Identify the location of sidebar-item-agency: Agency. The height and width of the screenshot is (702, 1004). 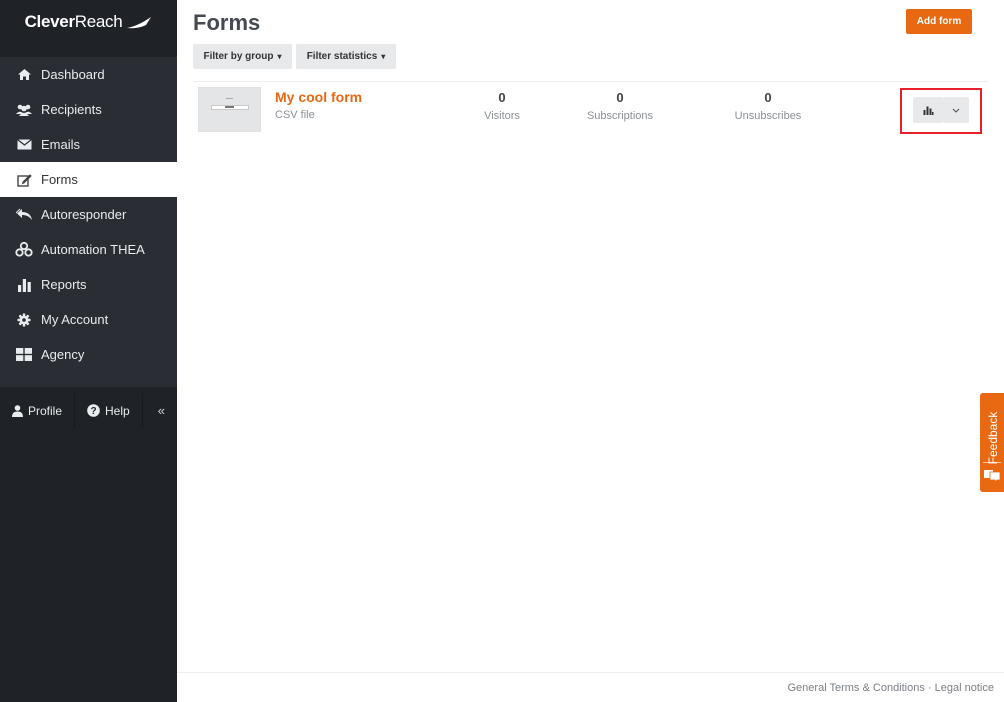
(88, 354).